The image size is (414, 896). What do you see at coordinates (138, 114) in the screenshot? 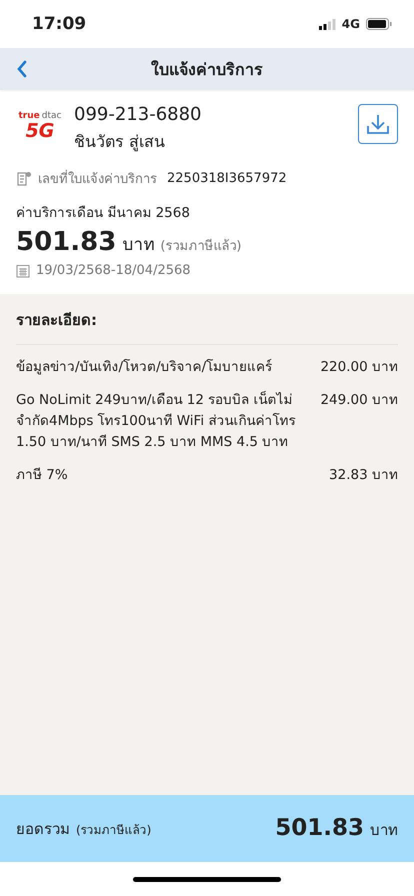
I see `phone-number: 099-213-6880` at bounding box center [138, 114].